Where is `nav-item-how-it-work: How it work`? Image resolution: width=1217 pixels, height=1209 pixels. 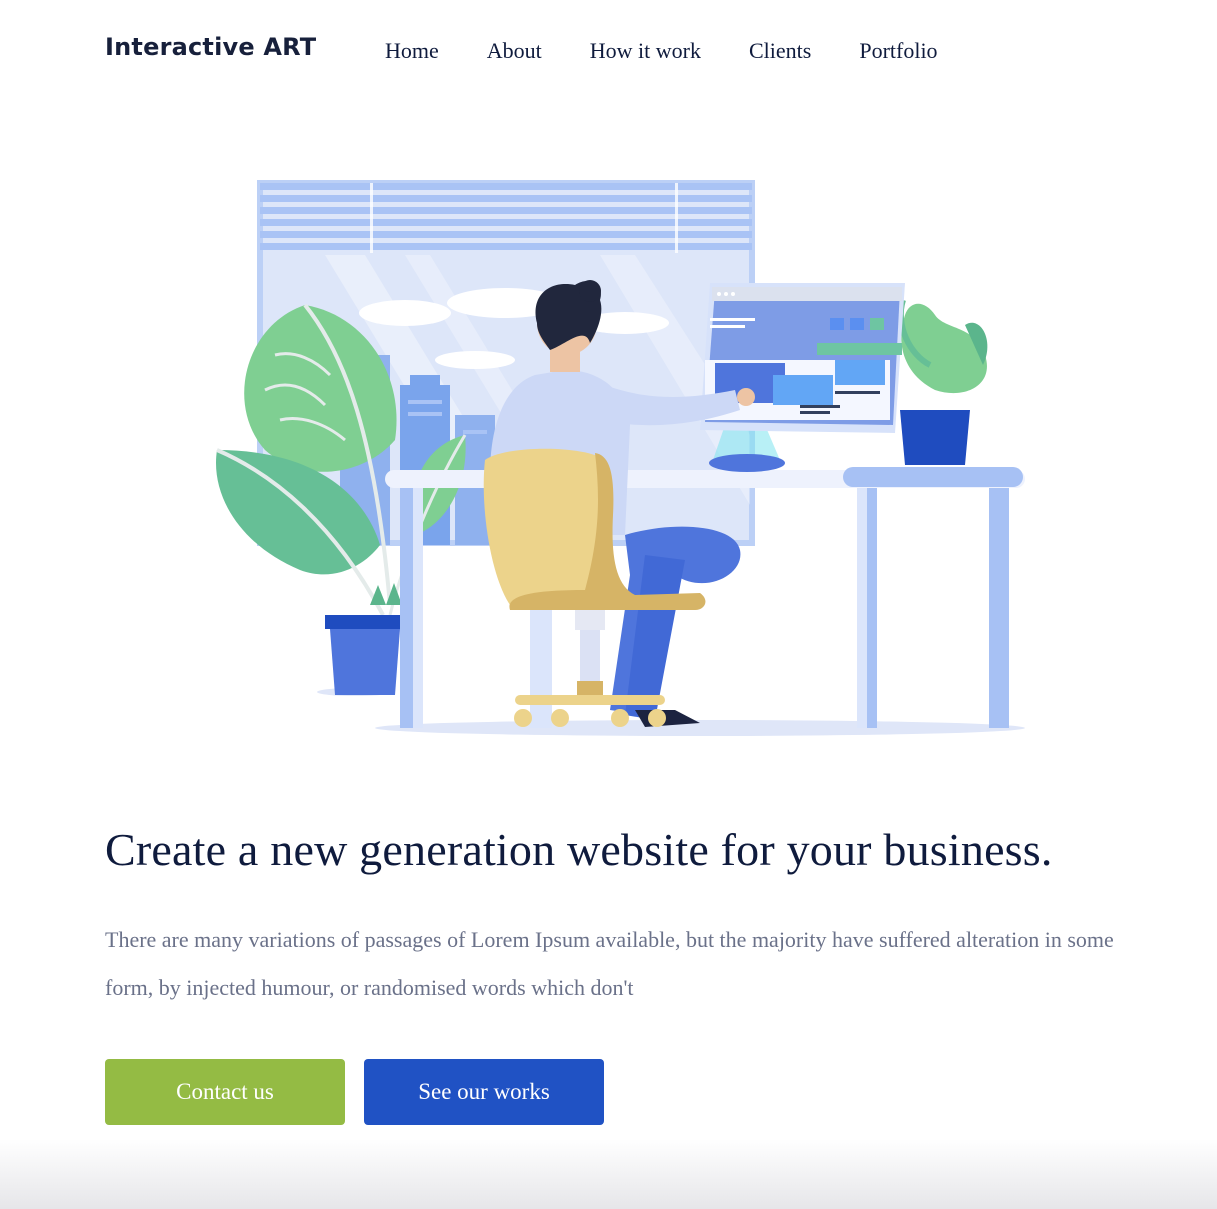
nav-item-how-it-work: How it work is located at coordinates (645, 51).